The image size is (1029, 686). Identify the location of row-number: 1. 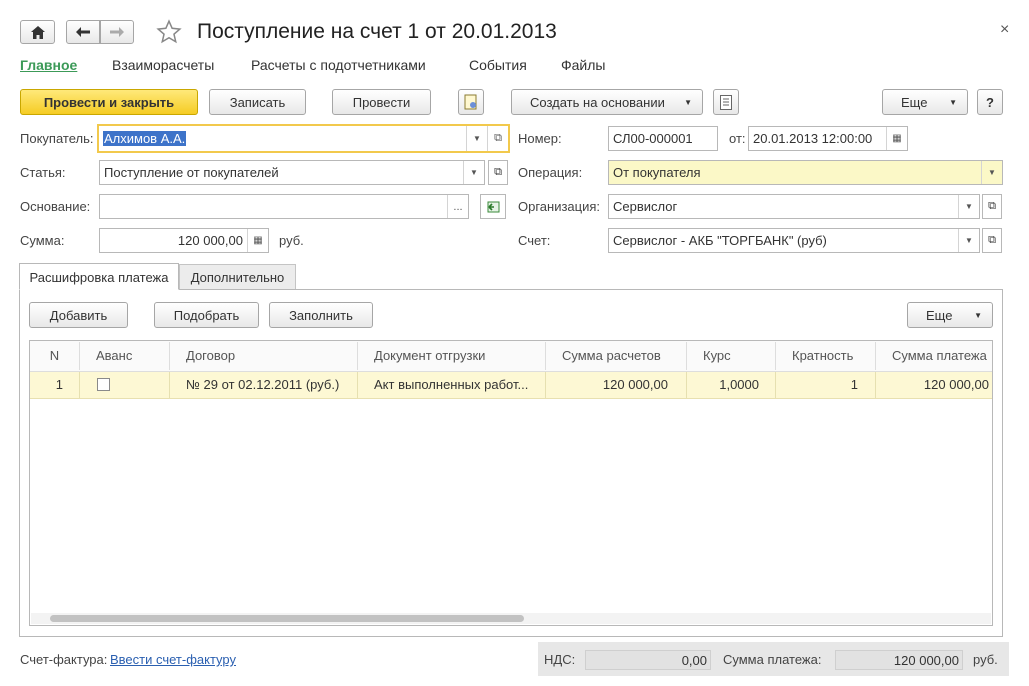
(55, 385).